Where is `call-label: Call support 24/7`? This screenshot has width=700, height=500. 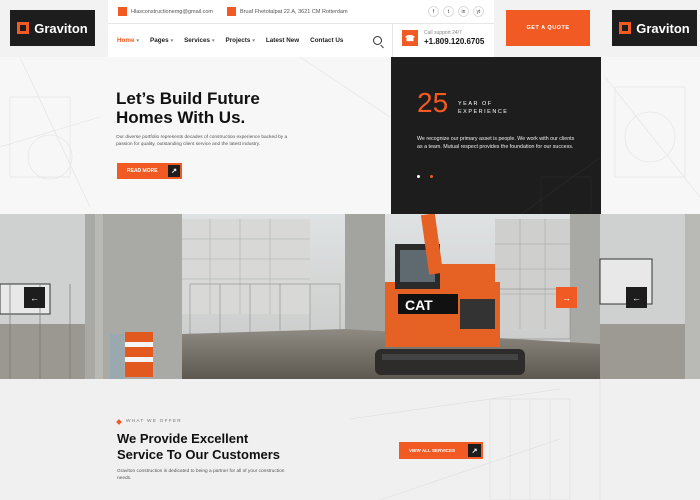
call-label: Call support 24/7 is located at coordinates (443, 33).